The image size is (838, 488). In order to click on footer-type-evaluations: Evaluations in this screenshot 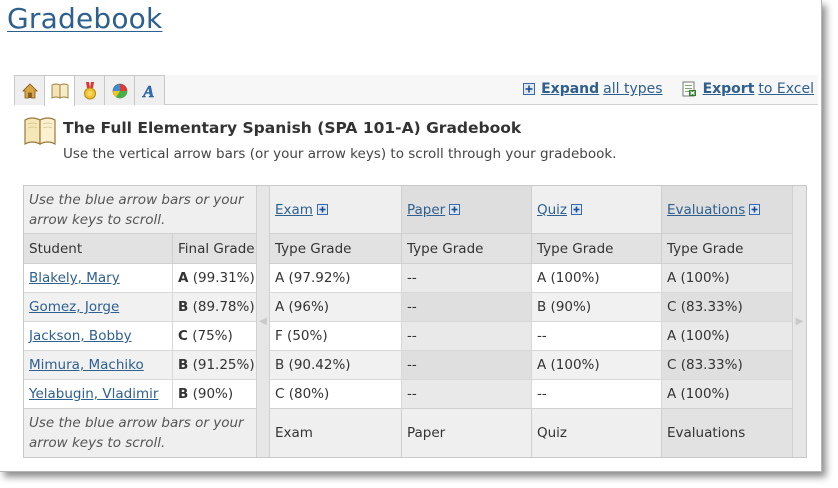, I will do `click(726, 433)`.